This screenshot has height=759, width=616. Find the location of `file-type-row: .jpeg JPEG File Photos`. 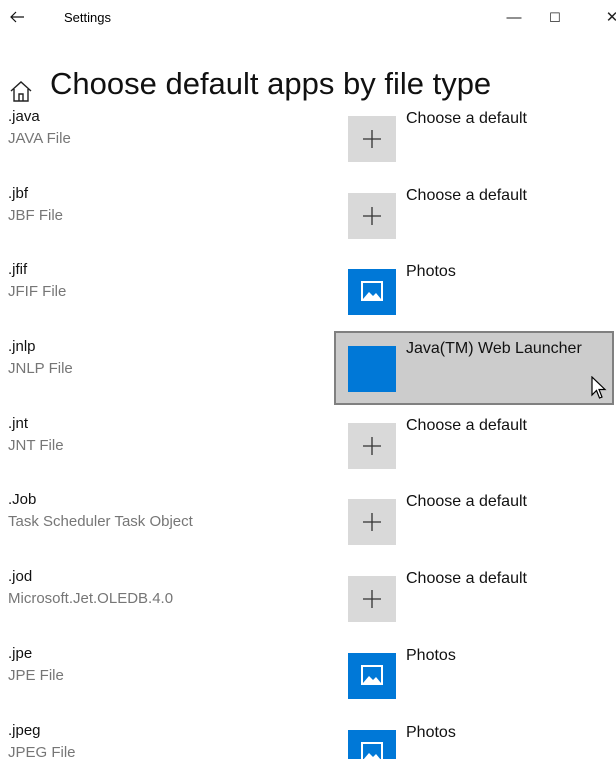

file-type-row: .jpeg JPEG File Photos is located at coordinates (308, 737).